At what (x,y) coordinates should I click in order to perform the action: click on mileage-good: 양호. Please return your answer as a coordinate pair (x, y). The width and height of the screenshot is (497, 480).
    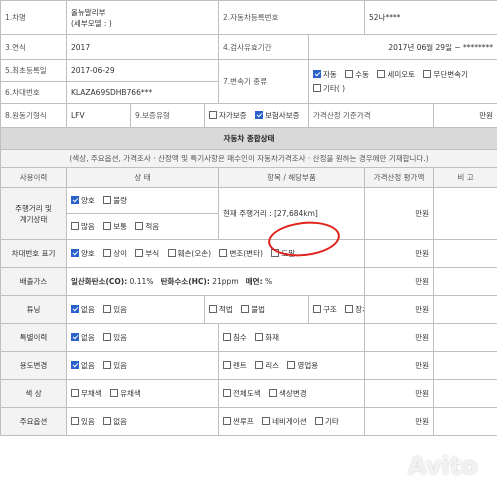
    Looking at the image, I should click on (83, 200).